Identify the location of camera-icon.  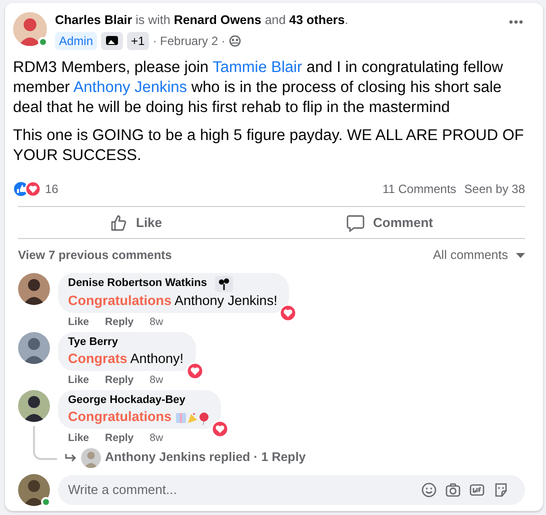
(453, 490).